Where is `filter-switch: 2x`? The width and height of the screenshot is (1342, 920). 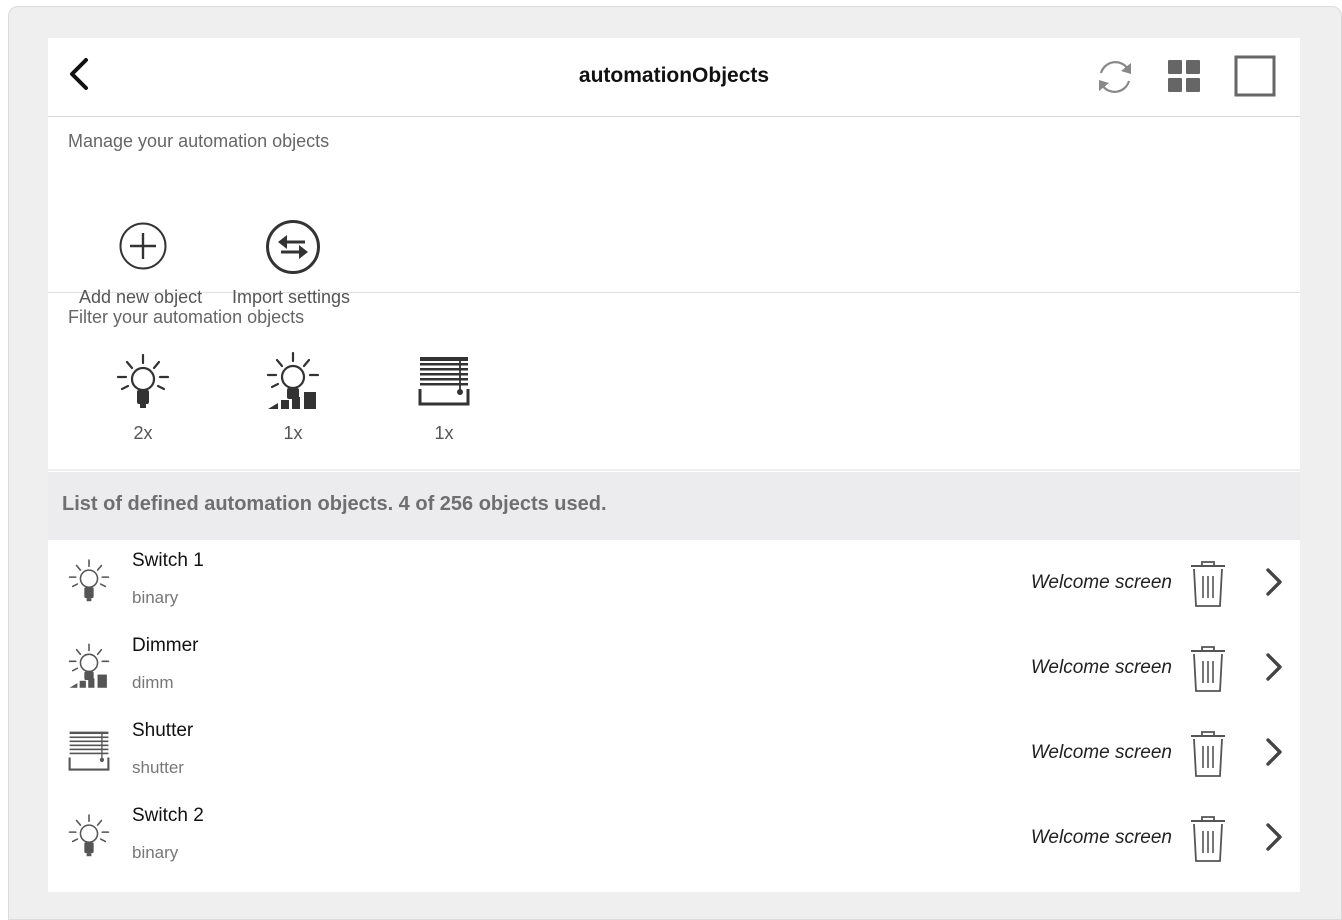 filter-switch: 2x is located at coordinates (143, 408).